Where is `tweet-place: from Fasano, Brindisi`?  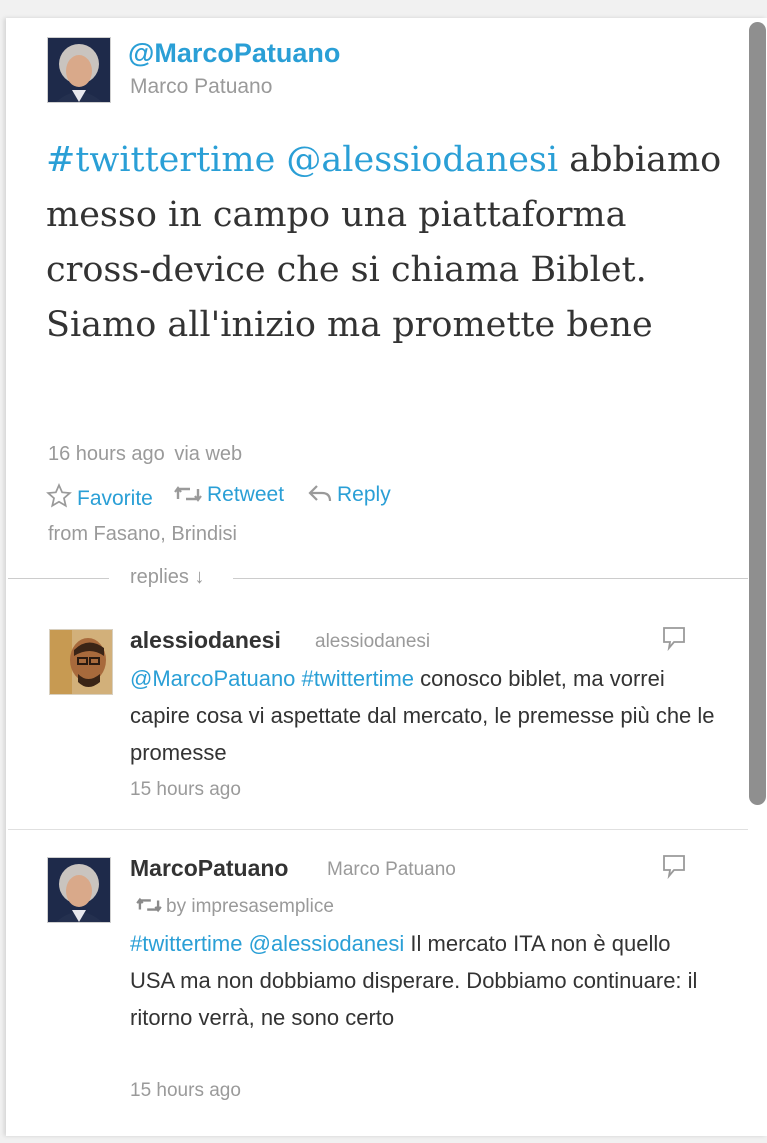
tweet-place: from Fasano, Brindisi is located at coordinates (142, 534).